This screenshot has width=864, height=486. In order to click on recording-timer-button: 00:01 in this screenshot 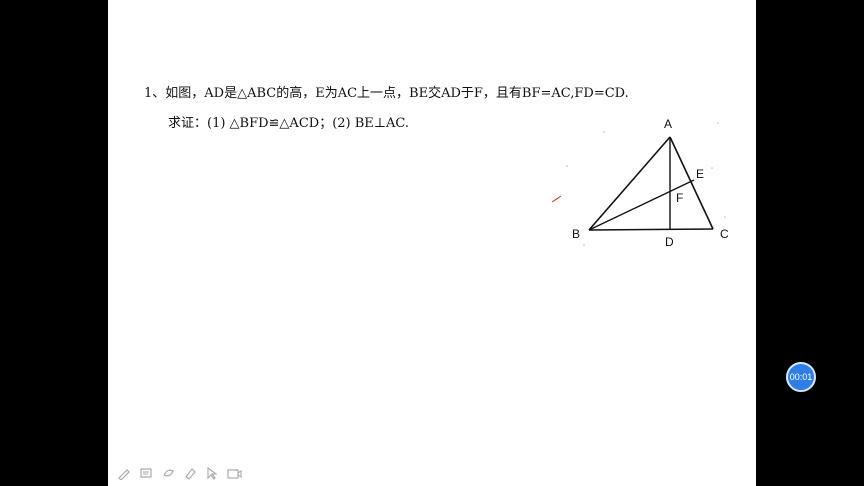, I will do `click(801, 377)`.